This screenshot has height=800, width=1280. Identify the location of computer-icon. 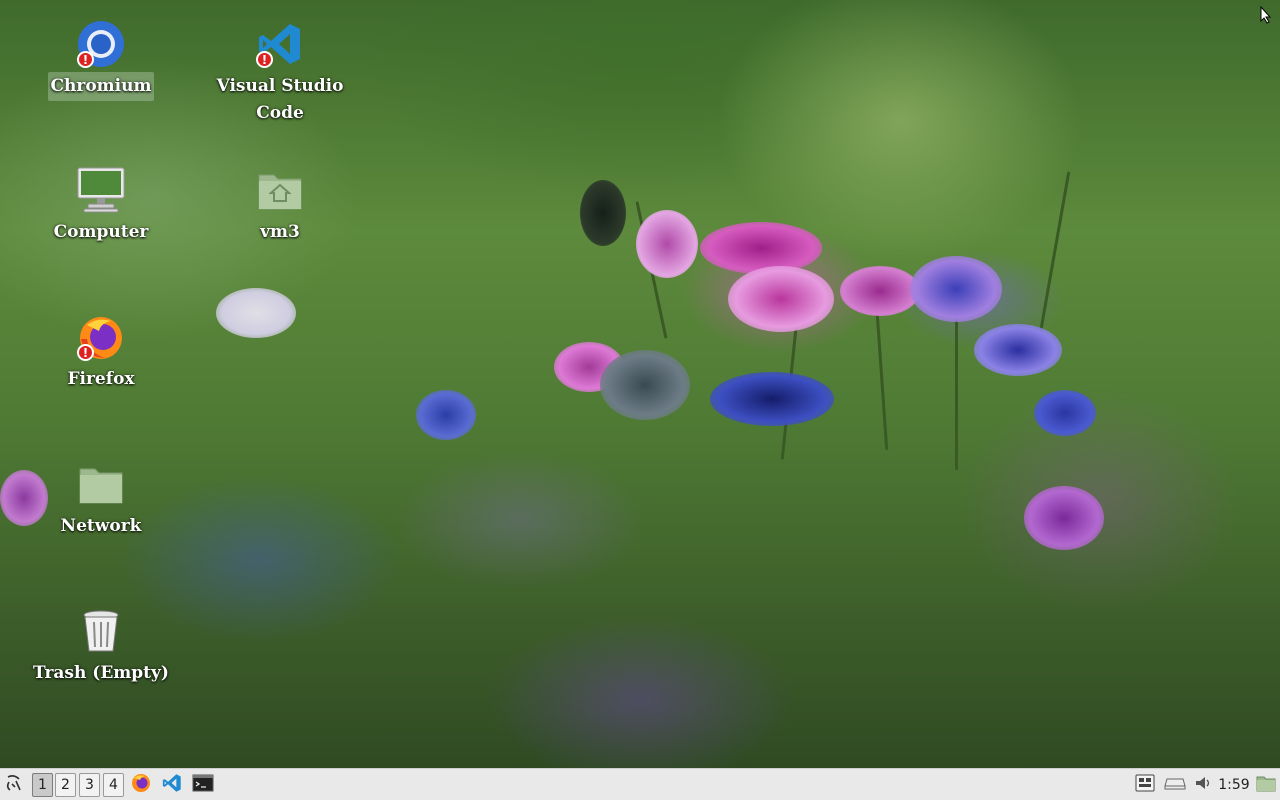
(101, 190).